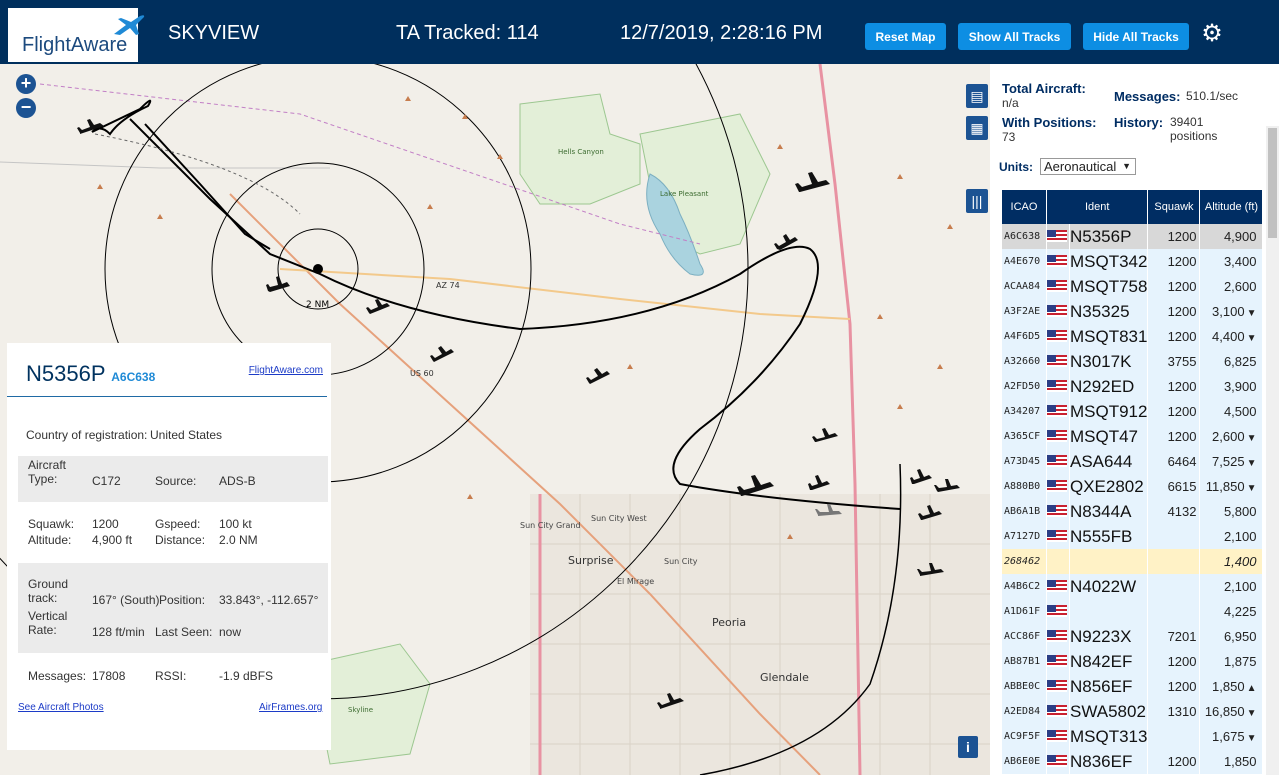 The height and width of the screenshot is (775, 1279). I want to click on table-row: 268462 1,400, so click(1132, 561).